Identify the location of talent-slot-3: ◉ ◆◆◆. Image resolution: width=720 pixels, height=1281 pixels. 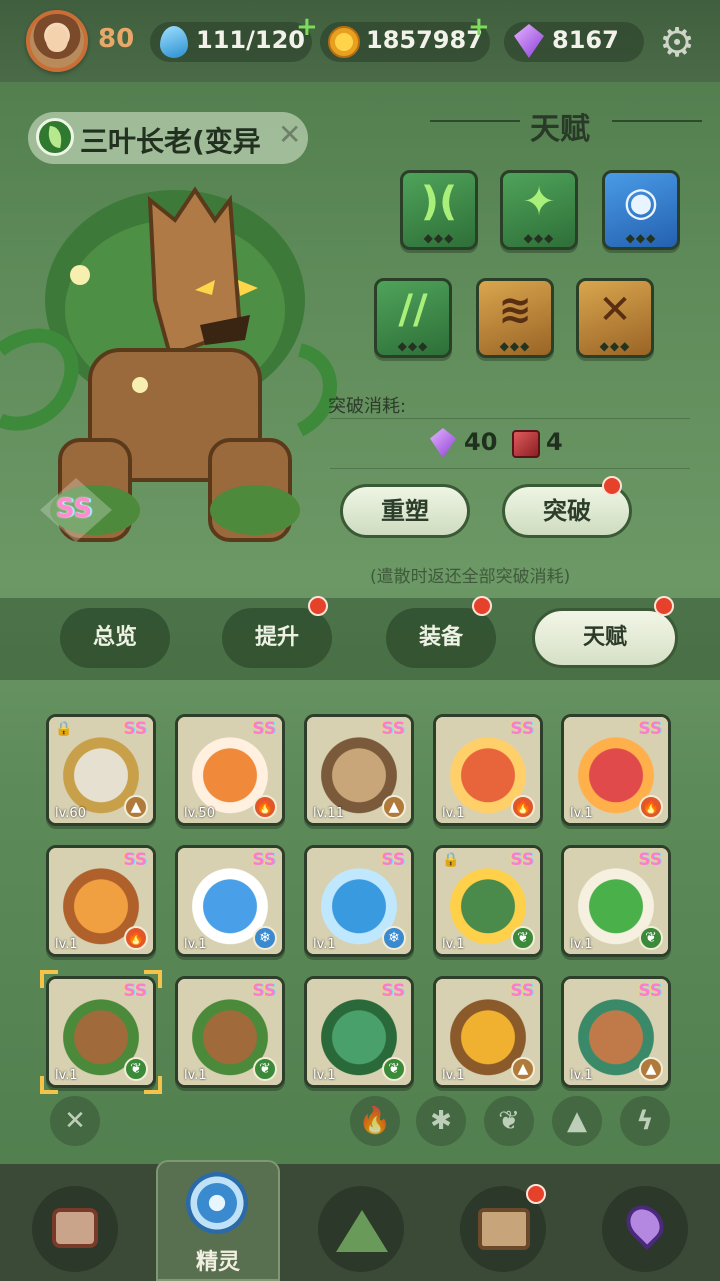
(641, 210).